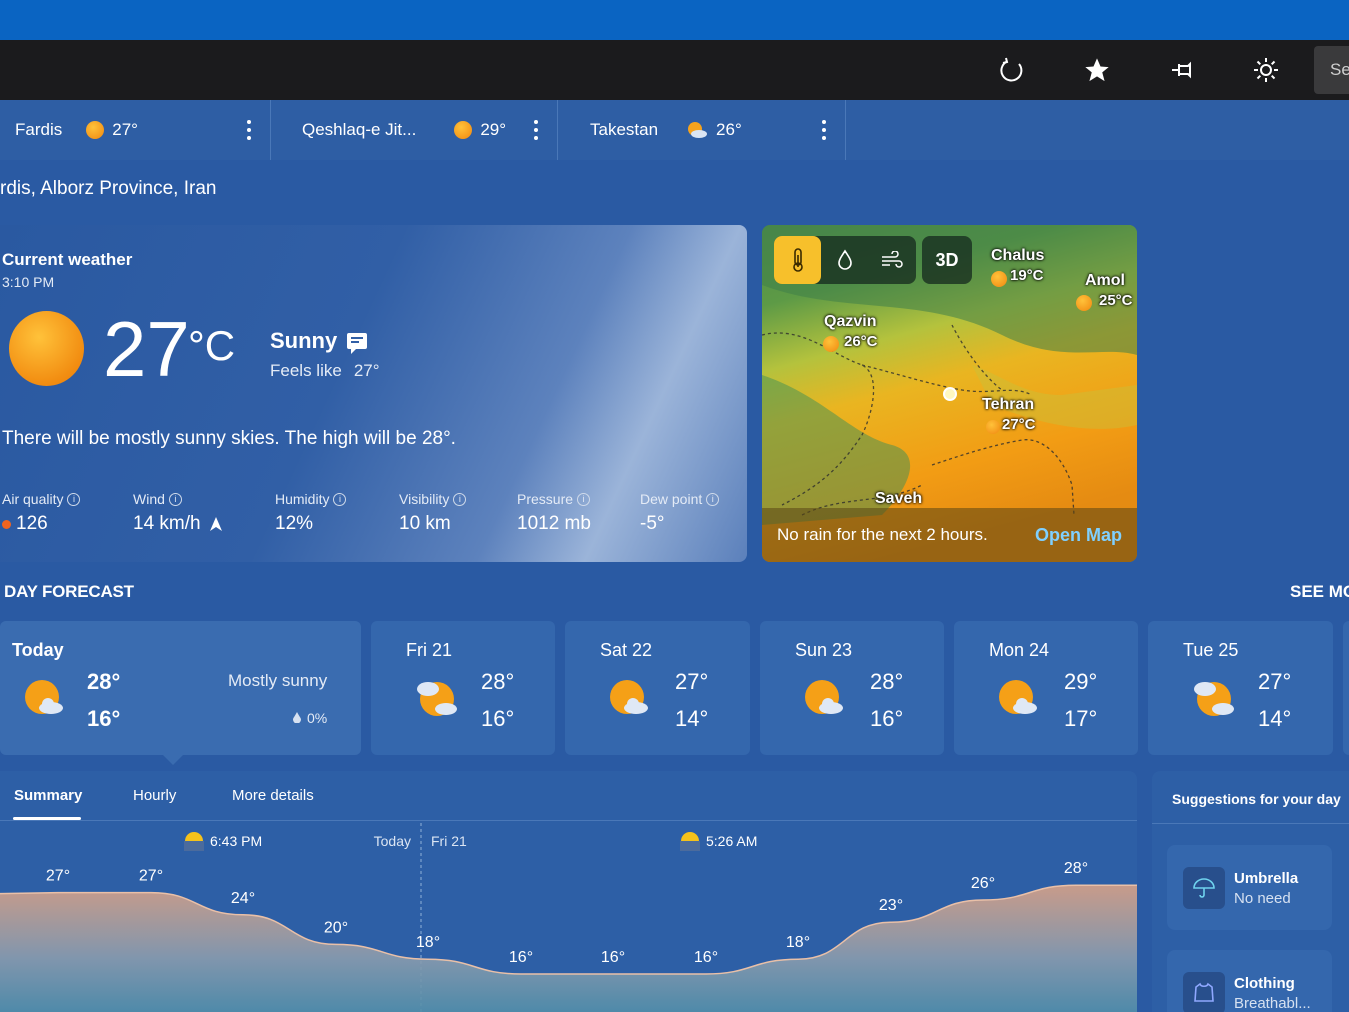  I want to click on forecast-day-today: Today 28° 16° Mostly sunny 0%, so click(180, 693).